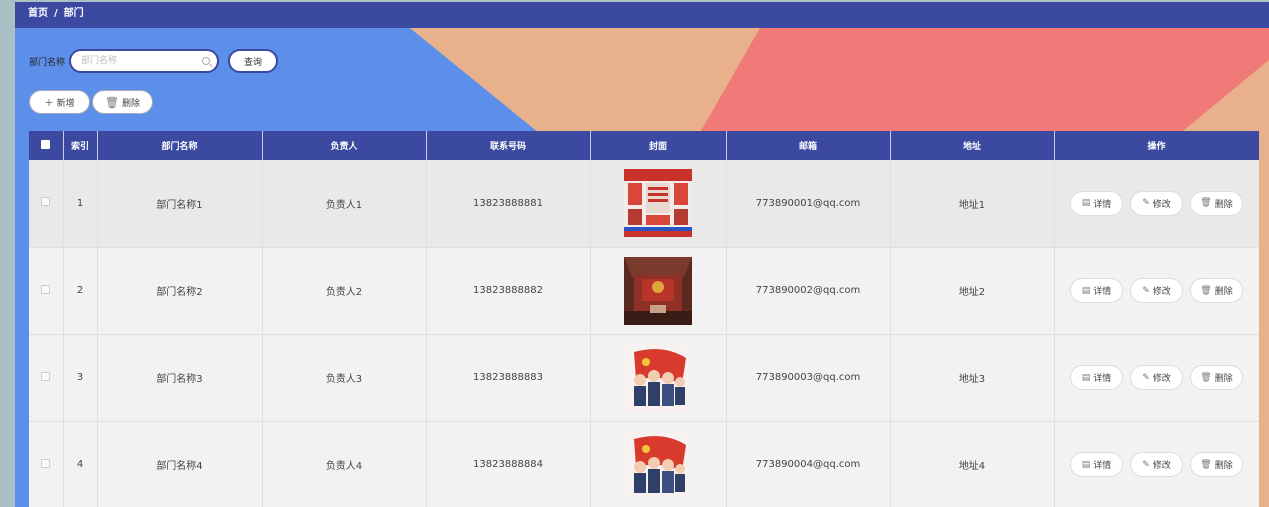 The height and width of the screenshot is (507, 1269). I want to click on cell-index: 3, so click(80, 378).